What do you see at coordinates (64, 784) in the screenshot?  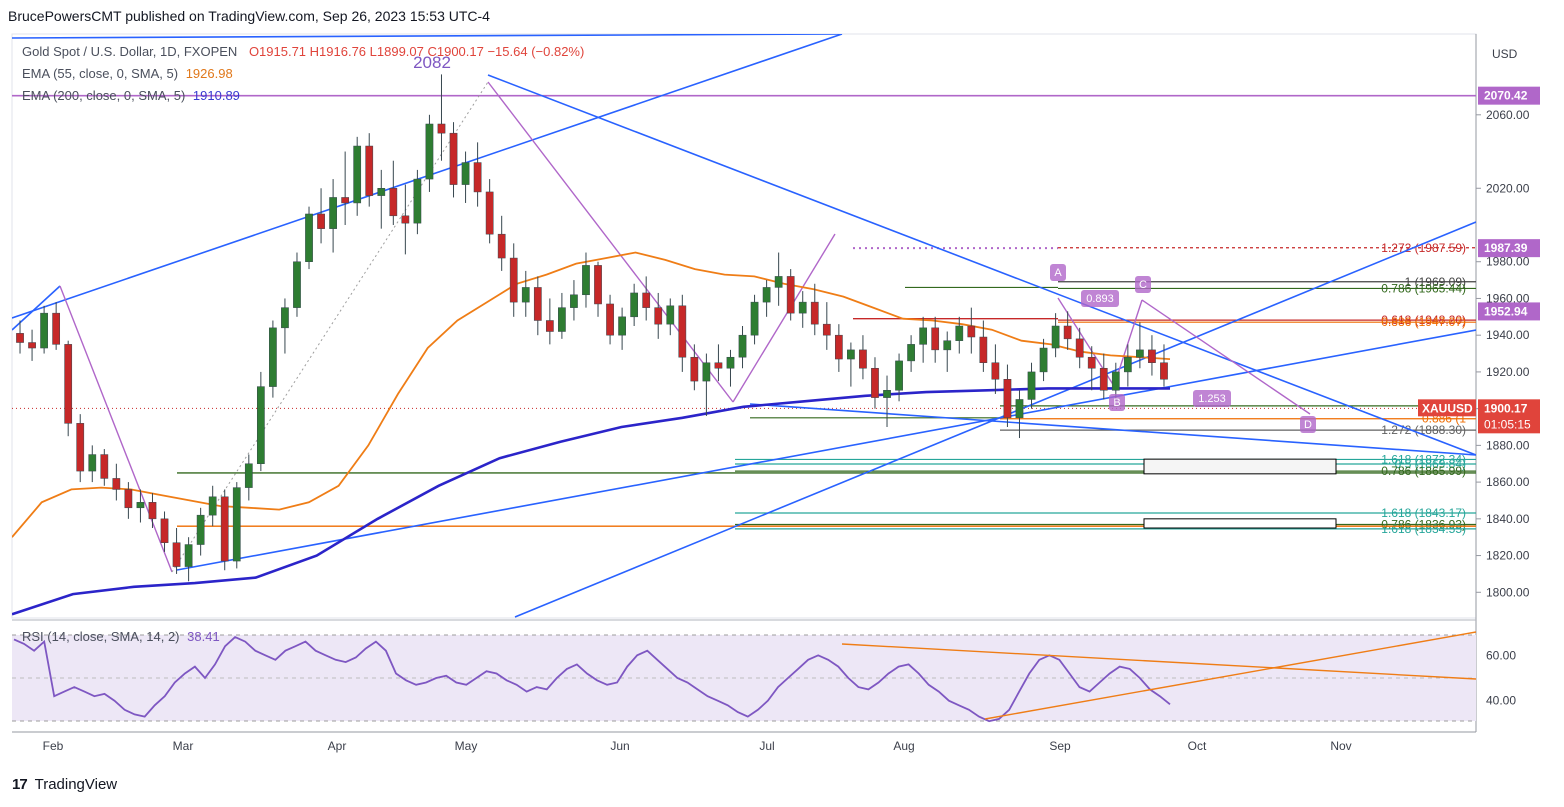 I see `tradingview-brand: 17 TradingView` at bounding box center [64, 784].